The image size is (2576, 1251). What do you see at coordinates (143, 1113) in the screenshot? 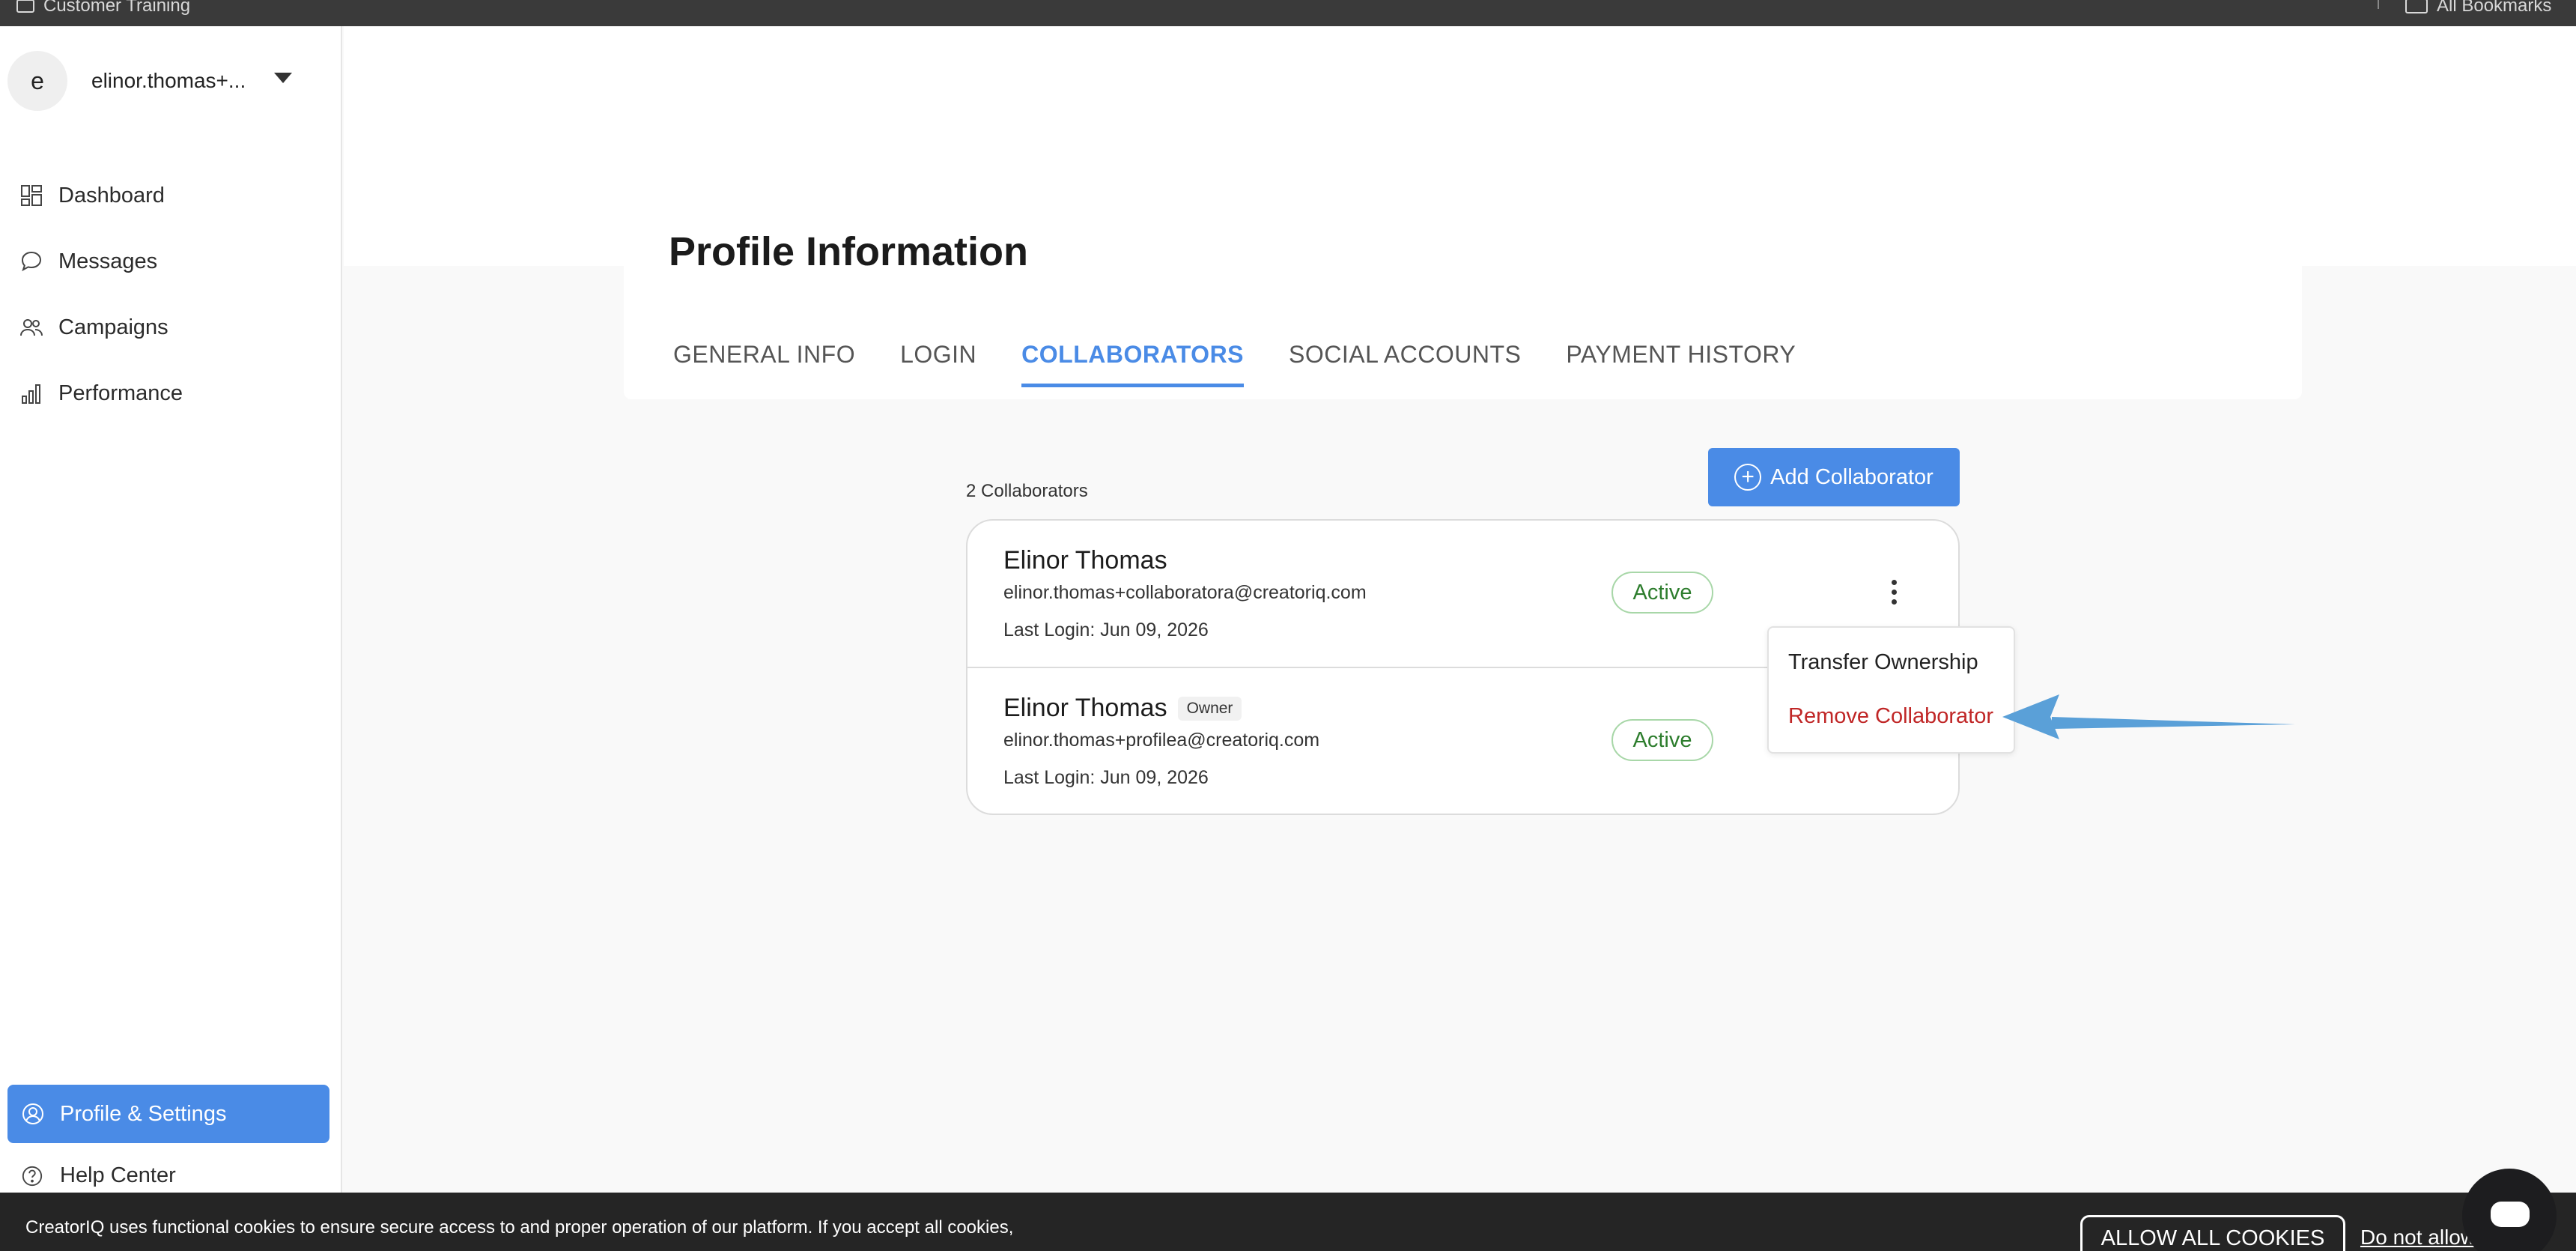
I see `sidebar-item-label: Profile & Settings` at bounding box center [143, 1113].